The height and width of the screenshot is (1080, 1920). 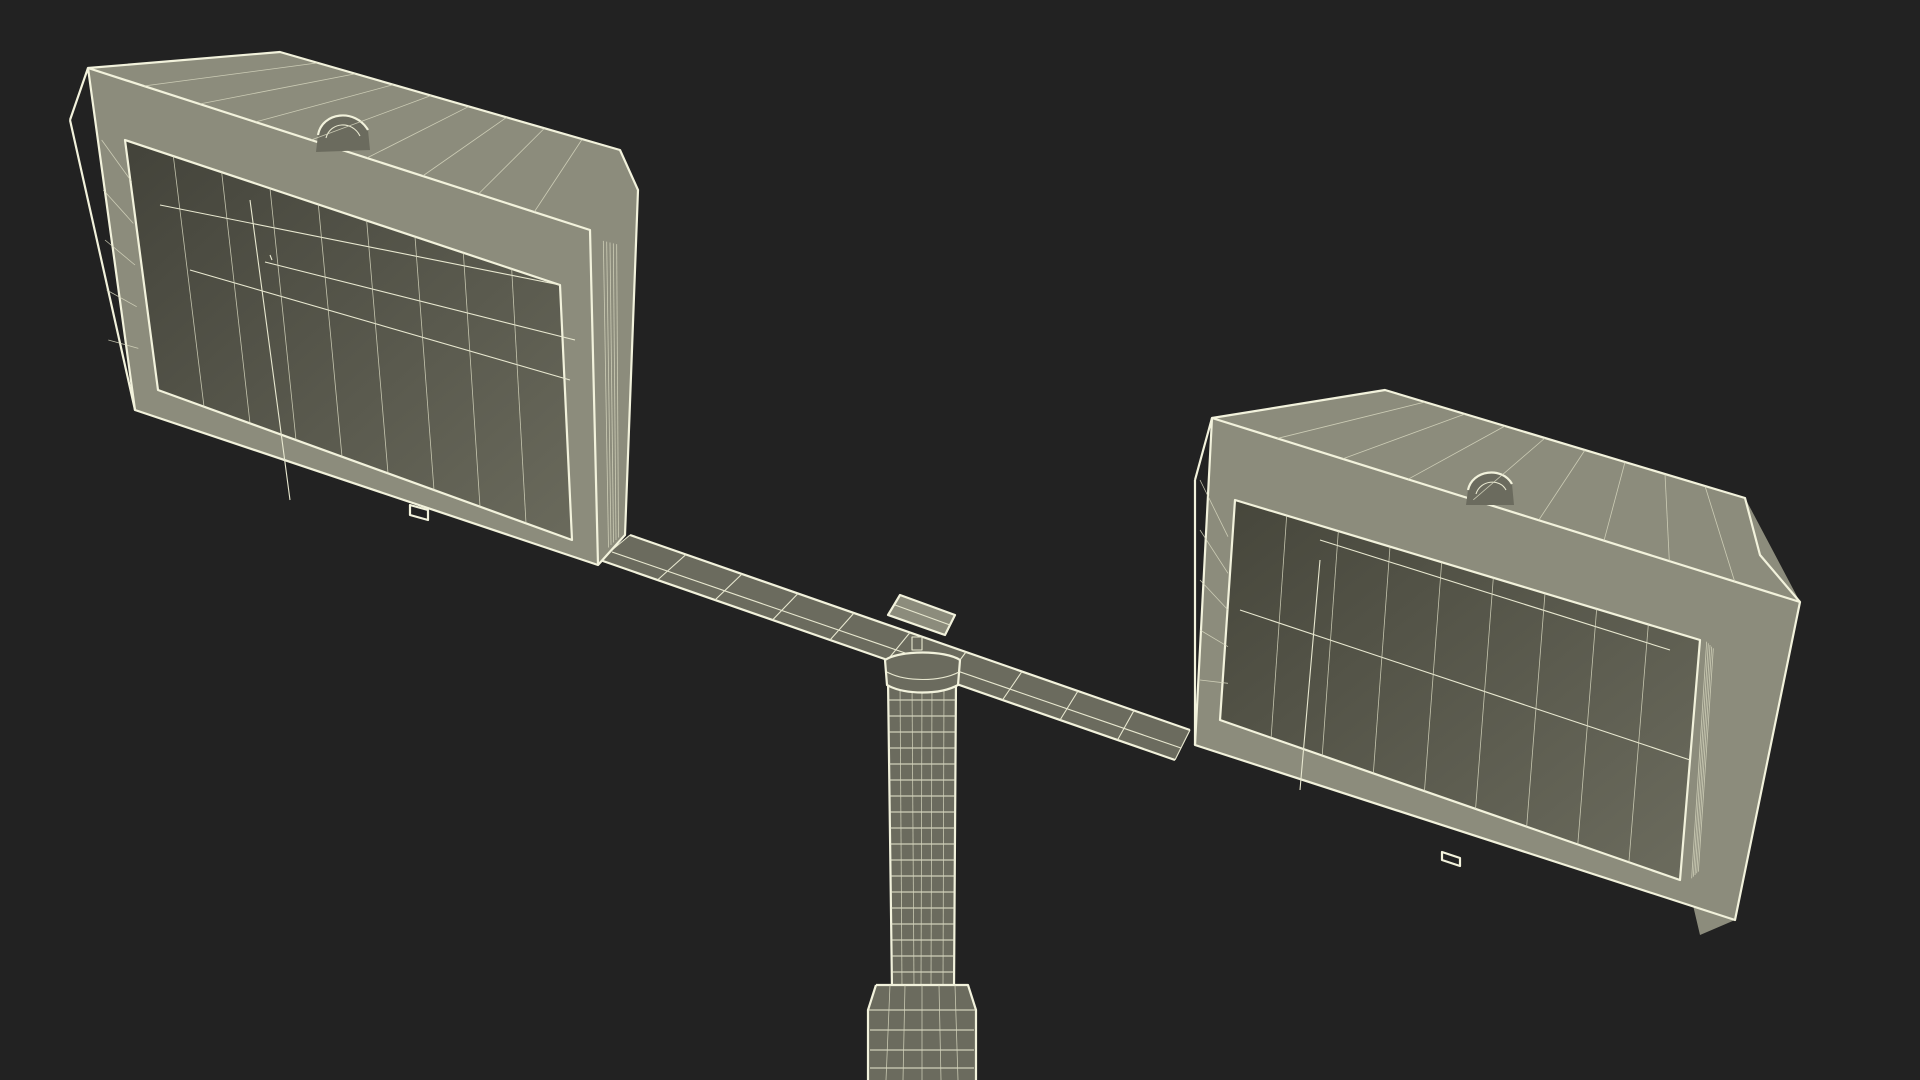 I want to click on pole-base-collar, so click(x=922, y=1031).